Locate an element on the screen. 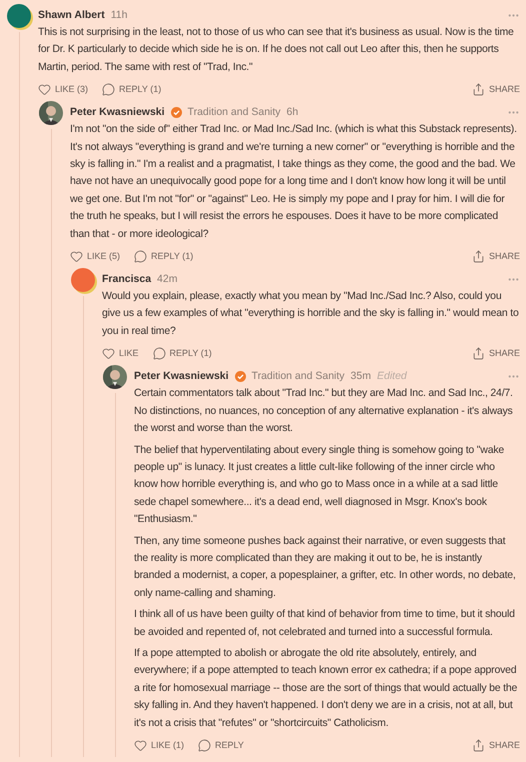  timestamp: 42m is located at coordinates (167, 279).